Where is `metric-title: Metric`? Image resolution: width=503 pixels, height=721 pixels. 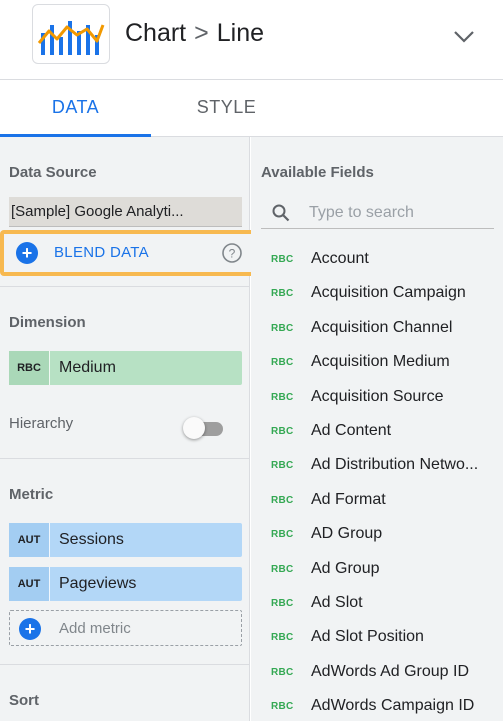
metric-title: Metric is located at coordinates (31, 494).